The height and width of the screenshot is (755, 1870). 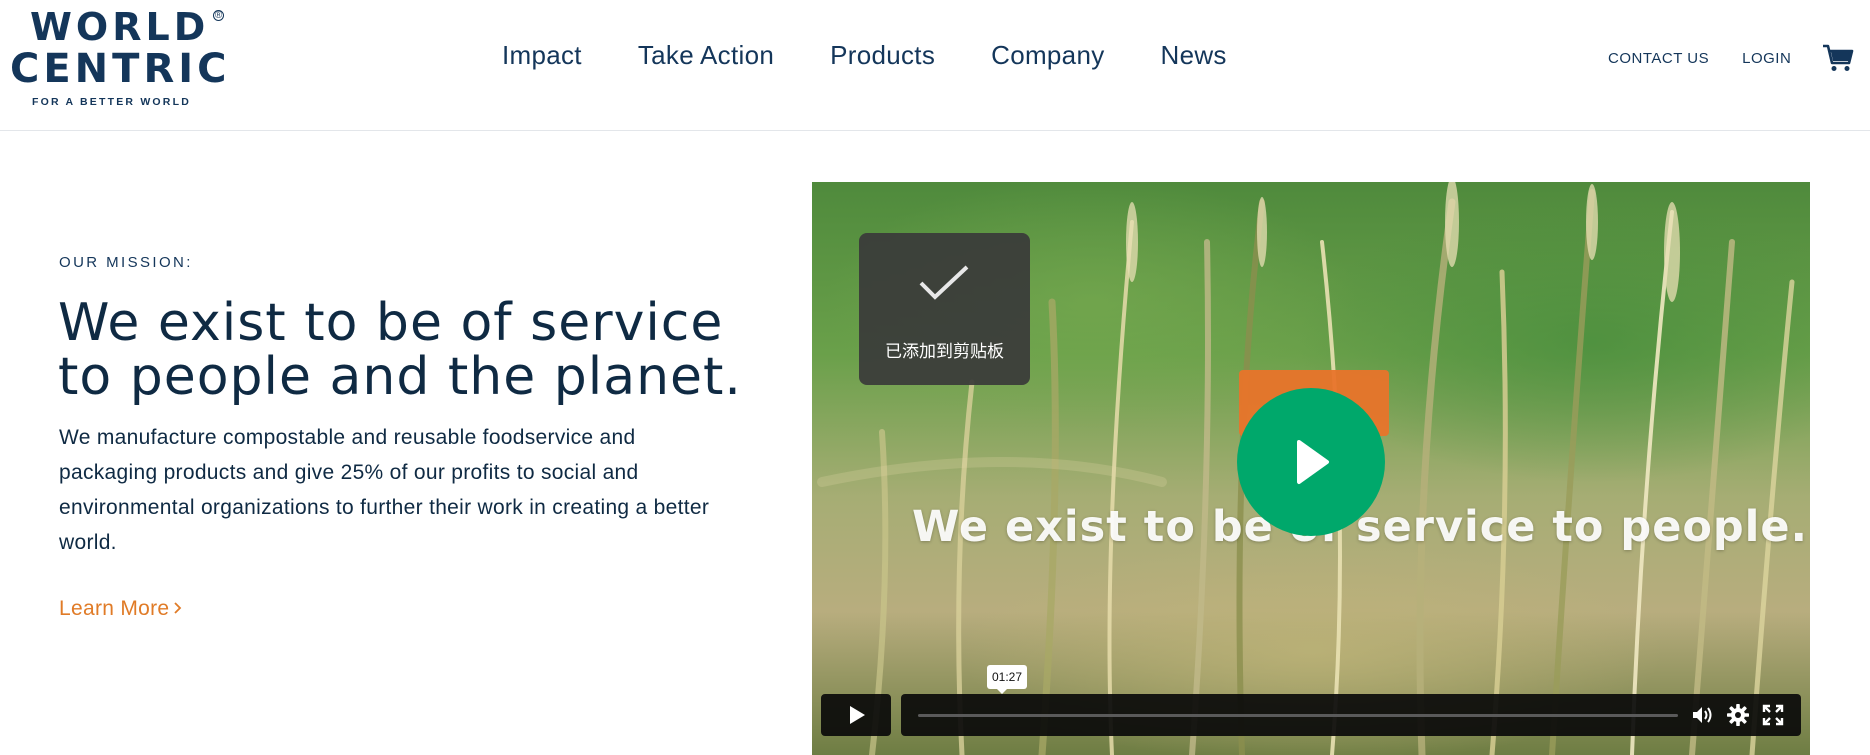 What do you see at coordinates (1007, 679) in the screenshot?
I see `time-tooltip: 01:27` at bounding box center [1007, 679].